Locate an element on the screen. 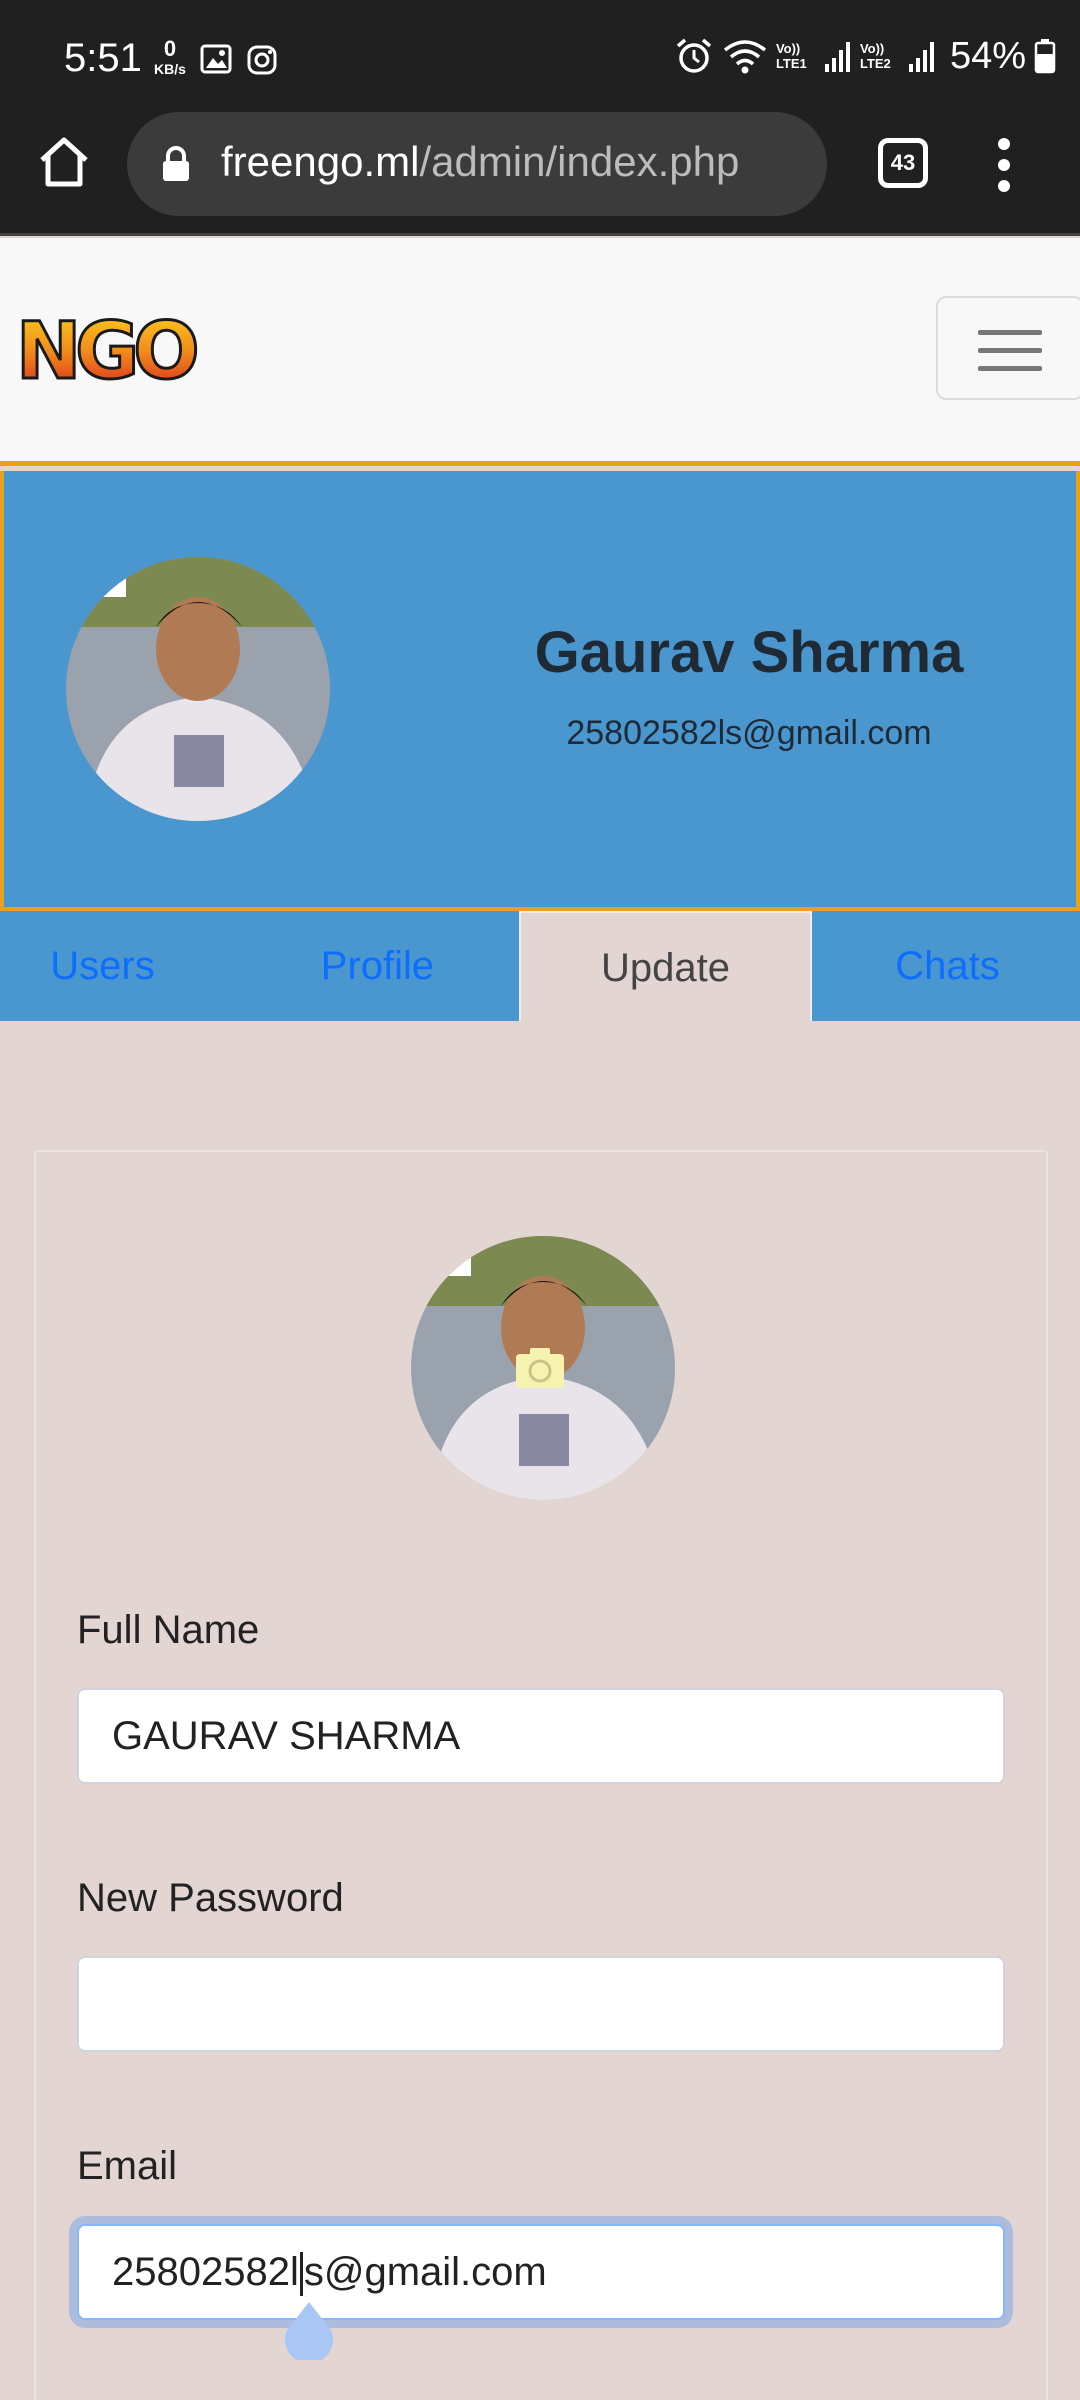 This screenshot has width=1080, height=2400. profile-email: 25802582ls@gmail.com is located at coordinates (749, 733).